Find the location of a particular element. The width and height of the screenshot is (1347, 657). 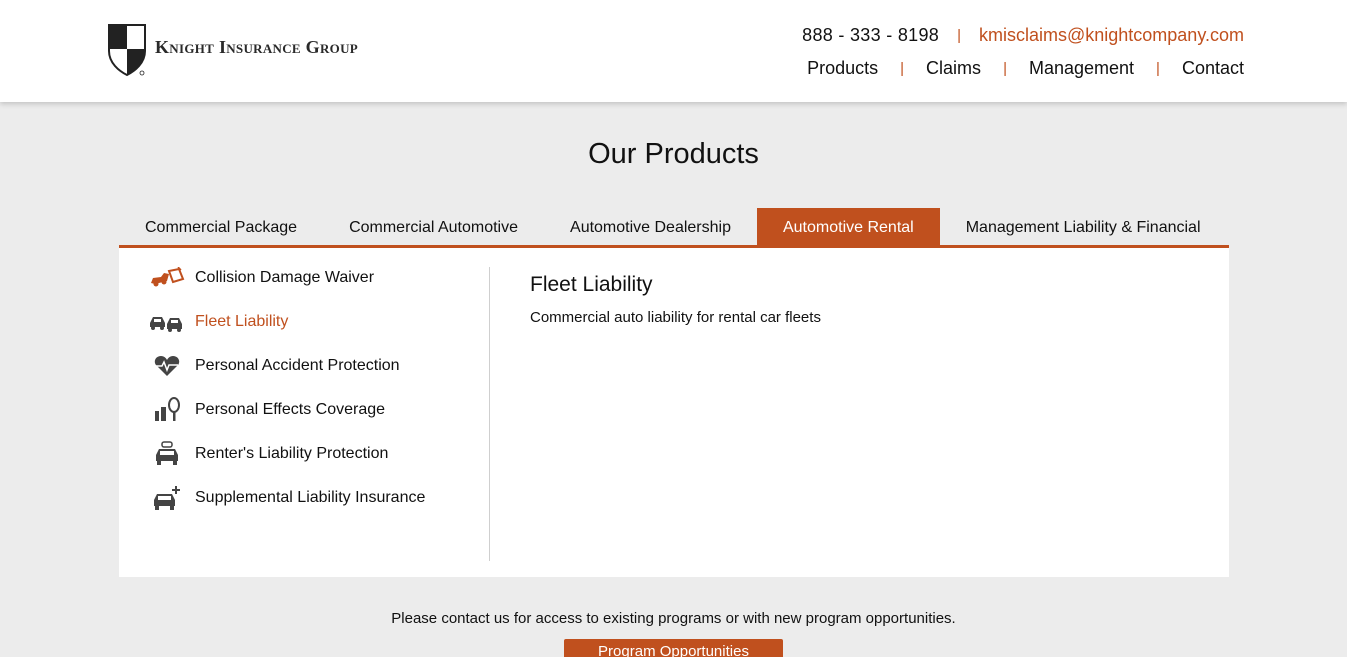

product-item-label: Supplemental Liability Insurance is located at coordinates (310, 497).